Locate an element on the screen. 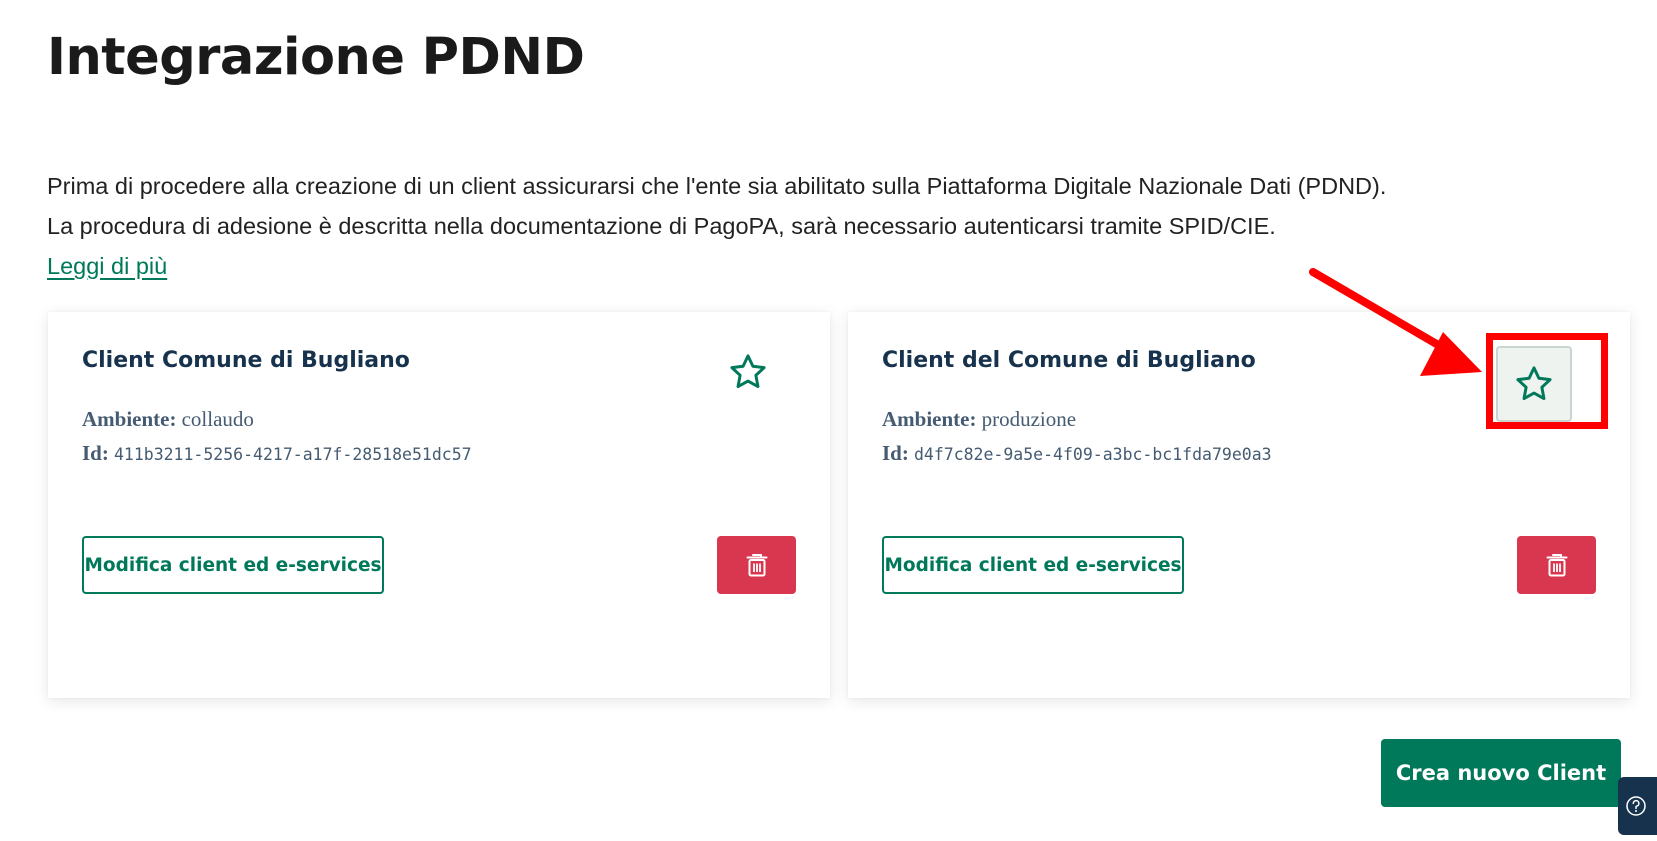  client-title: Client Comune di Bugliano is located at coordinates (246, 360).